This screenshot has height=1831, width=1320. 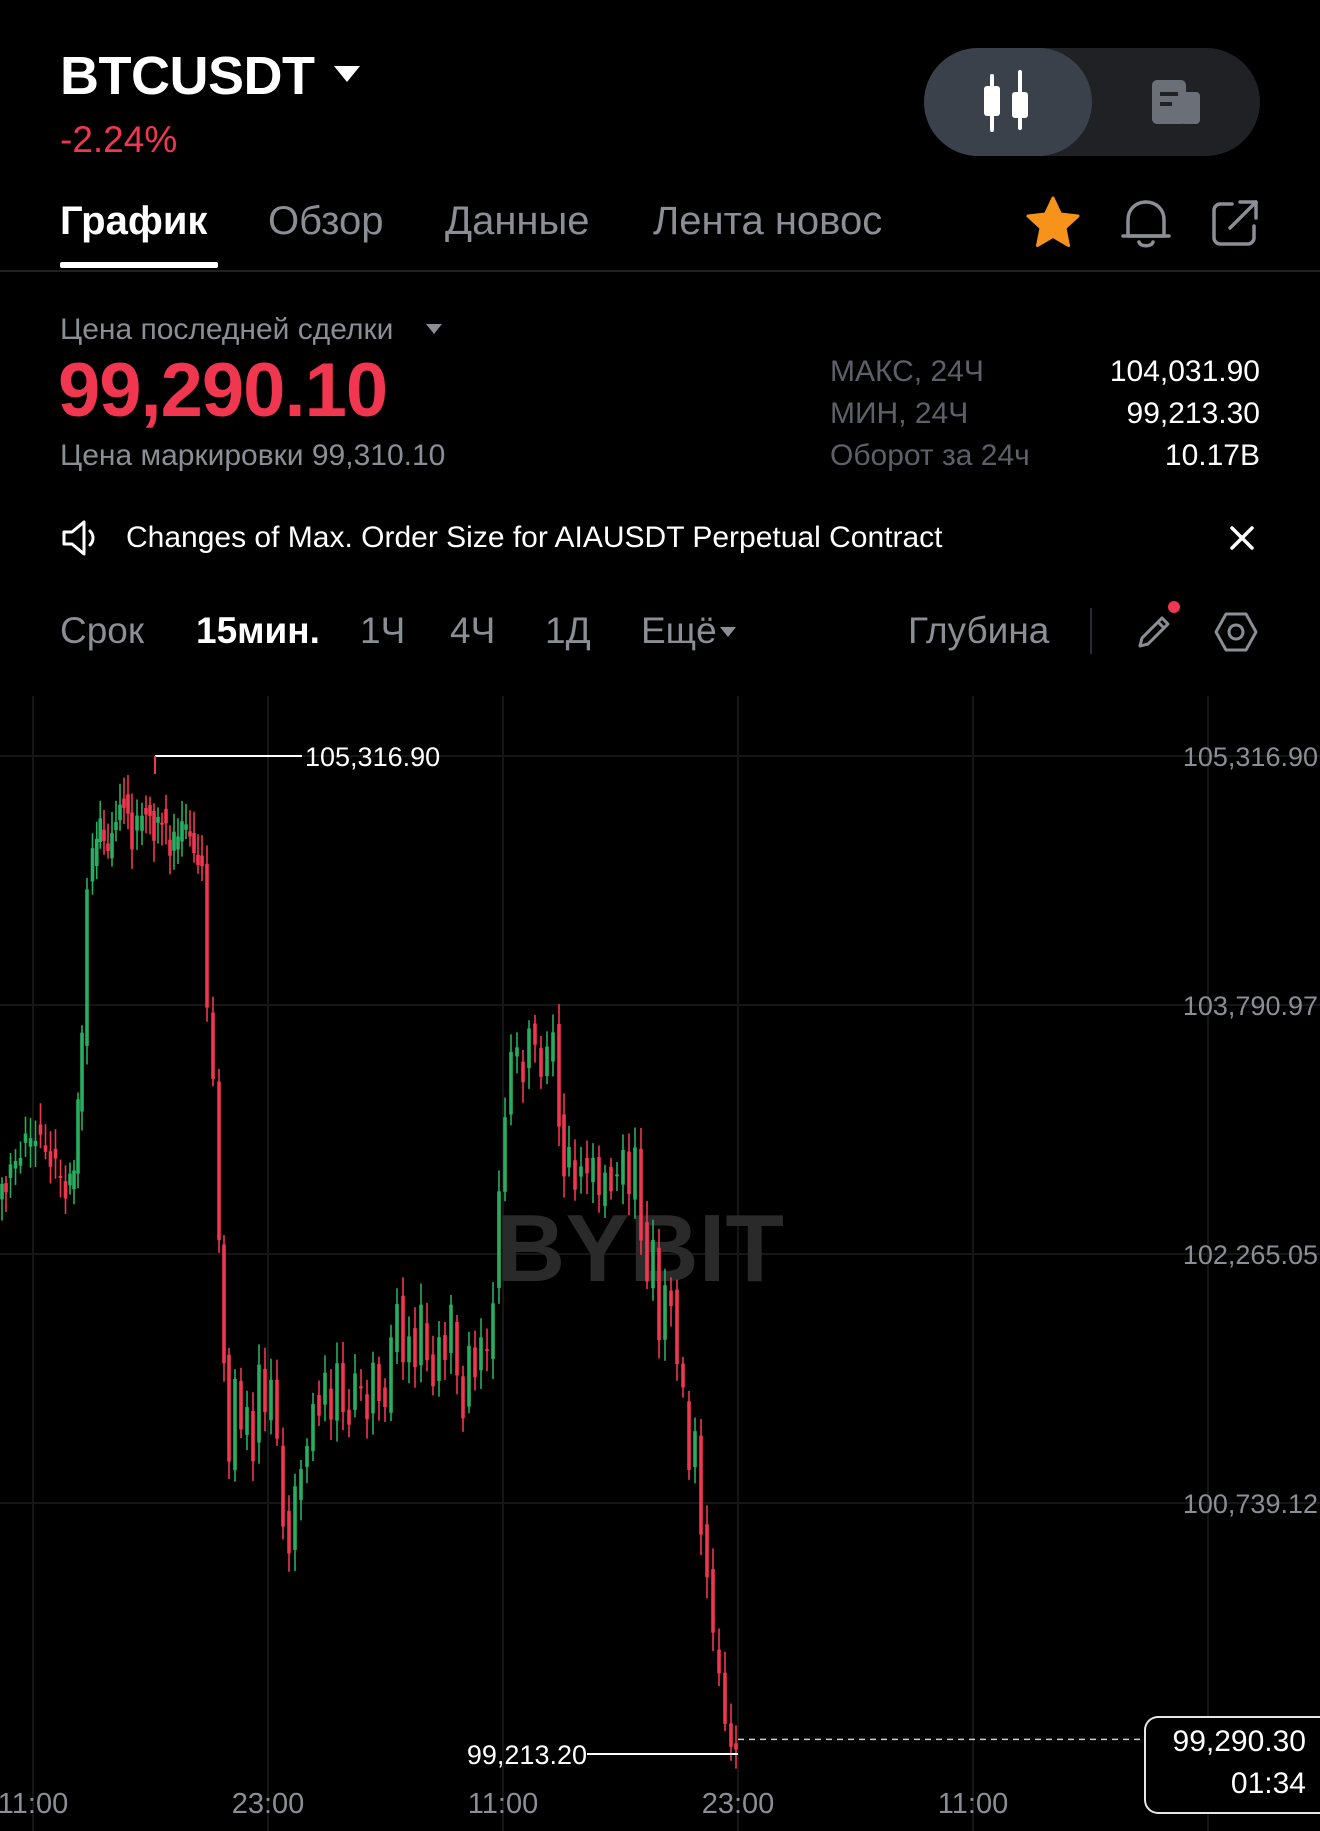 I want to click on tab-news-feed: Лента новос, so click(x=776, y=221).